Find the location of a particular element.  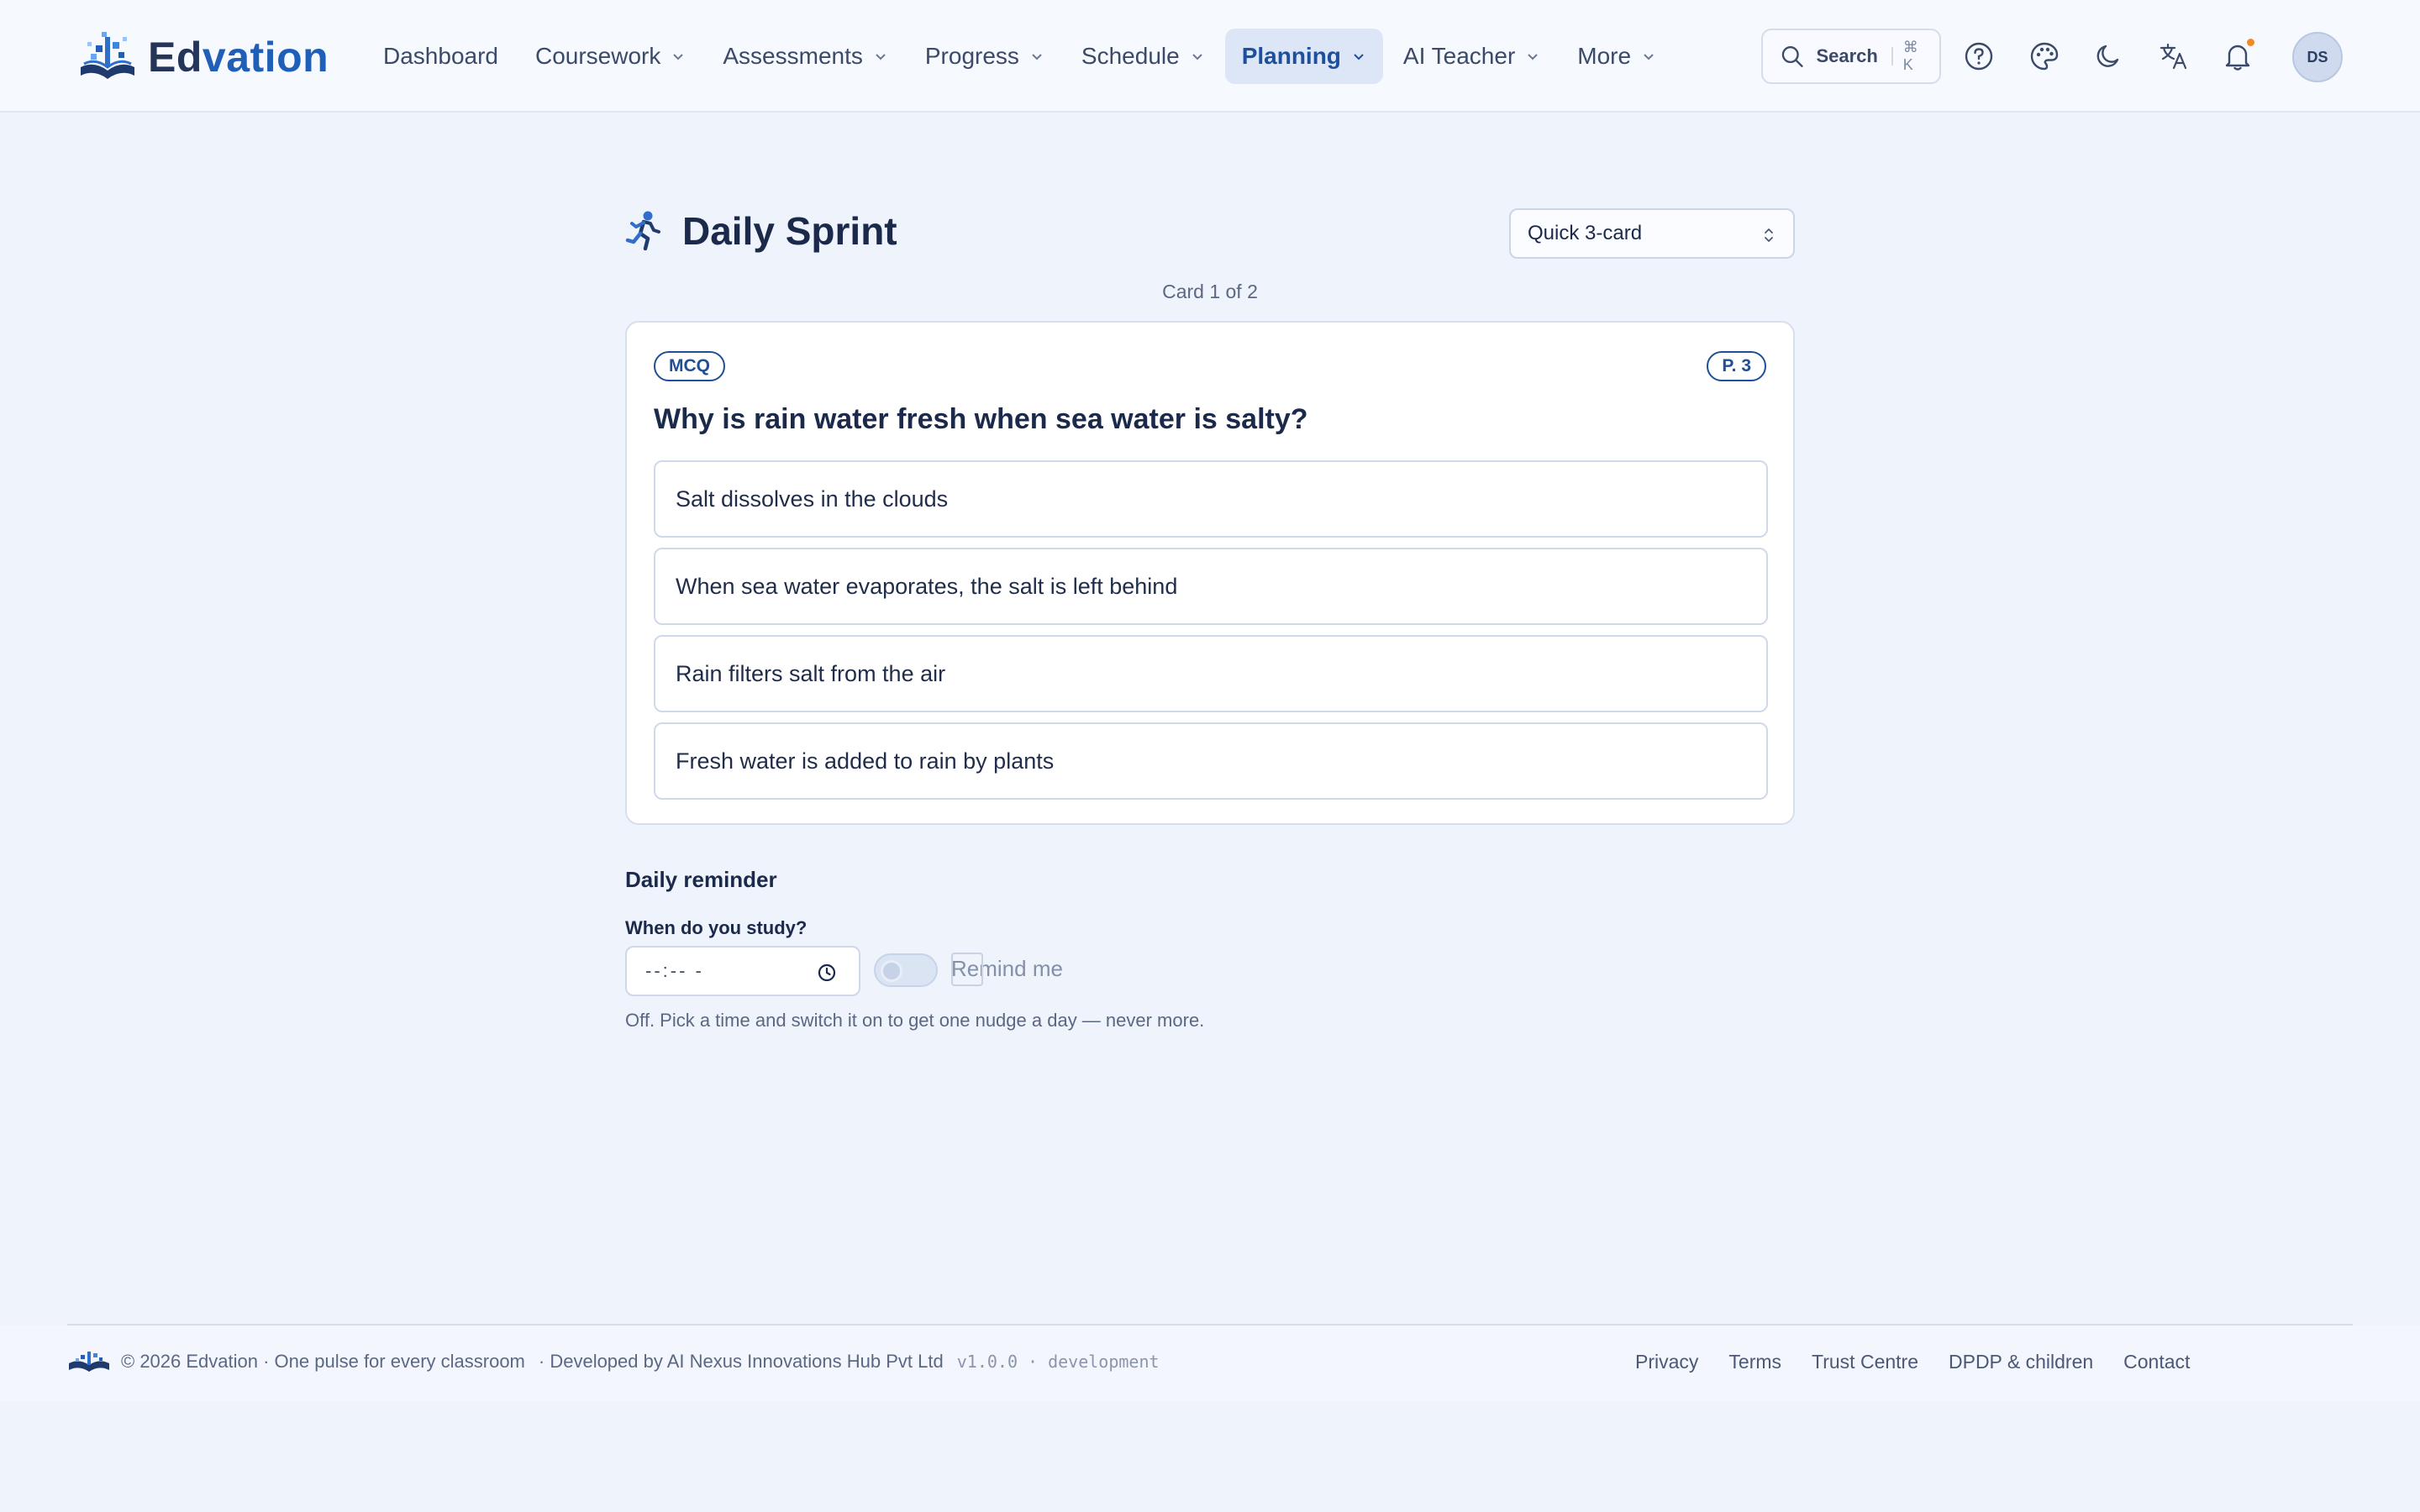

remind-me-label: Remind me is located at coordinates (1007, 969).